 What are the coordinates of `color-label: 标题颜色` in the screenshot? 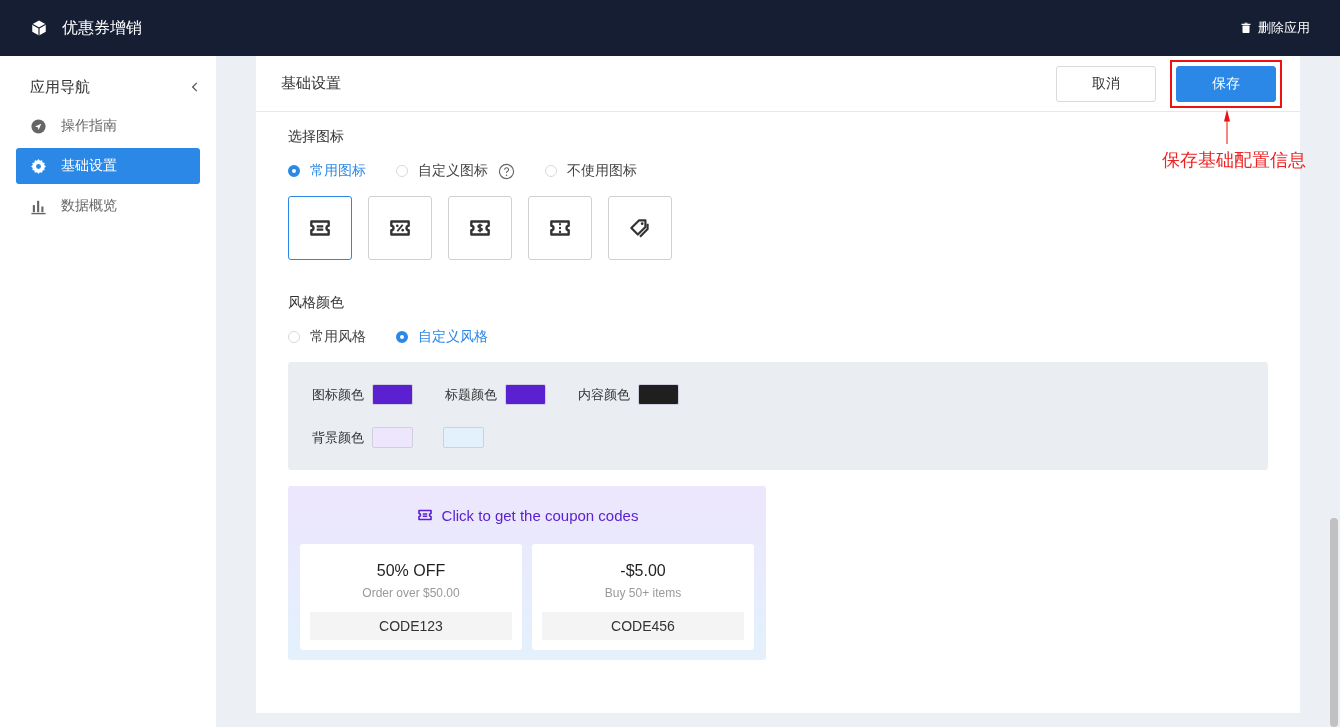 It's located at (471, 394).